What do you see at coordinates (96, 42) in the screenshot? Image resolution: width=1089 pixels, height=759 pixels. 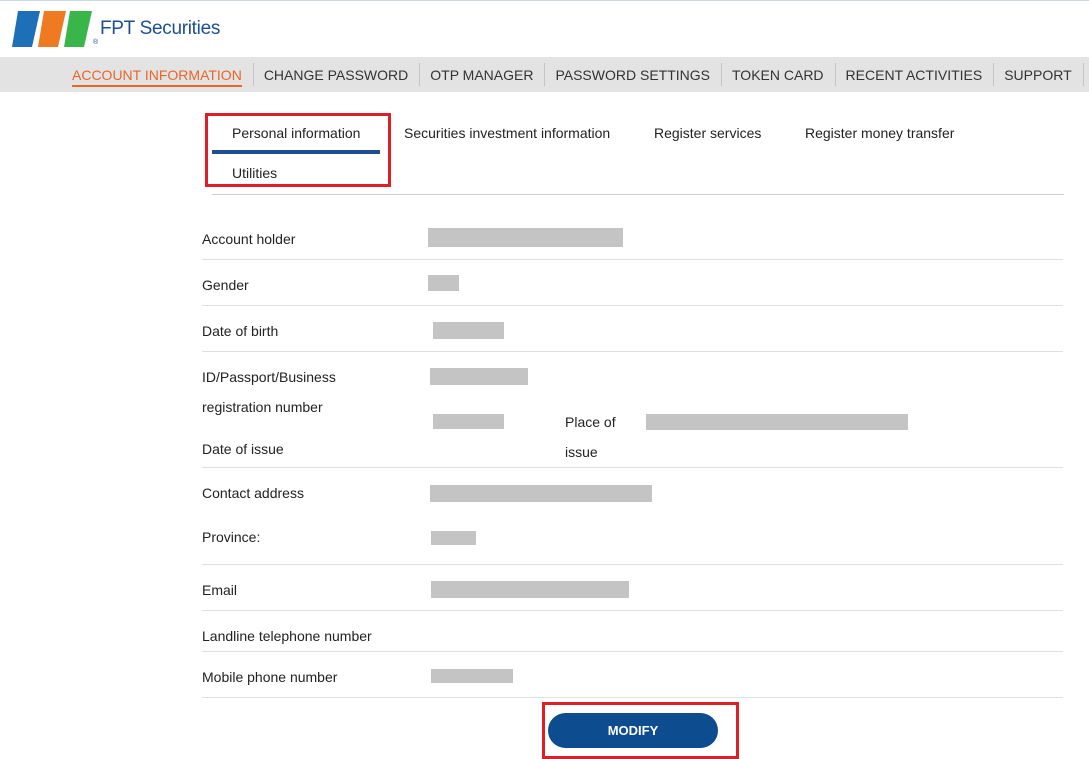 I see `registered-mark: ®` at bounding box center [96, 42].